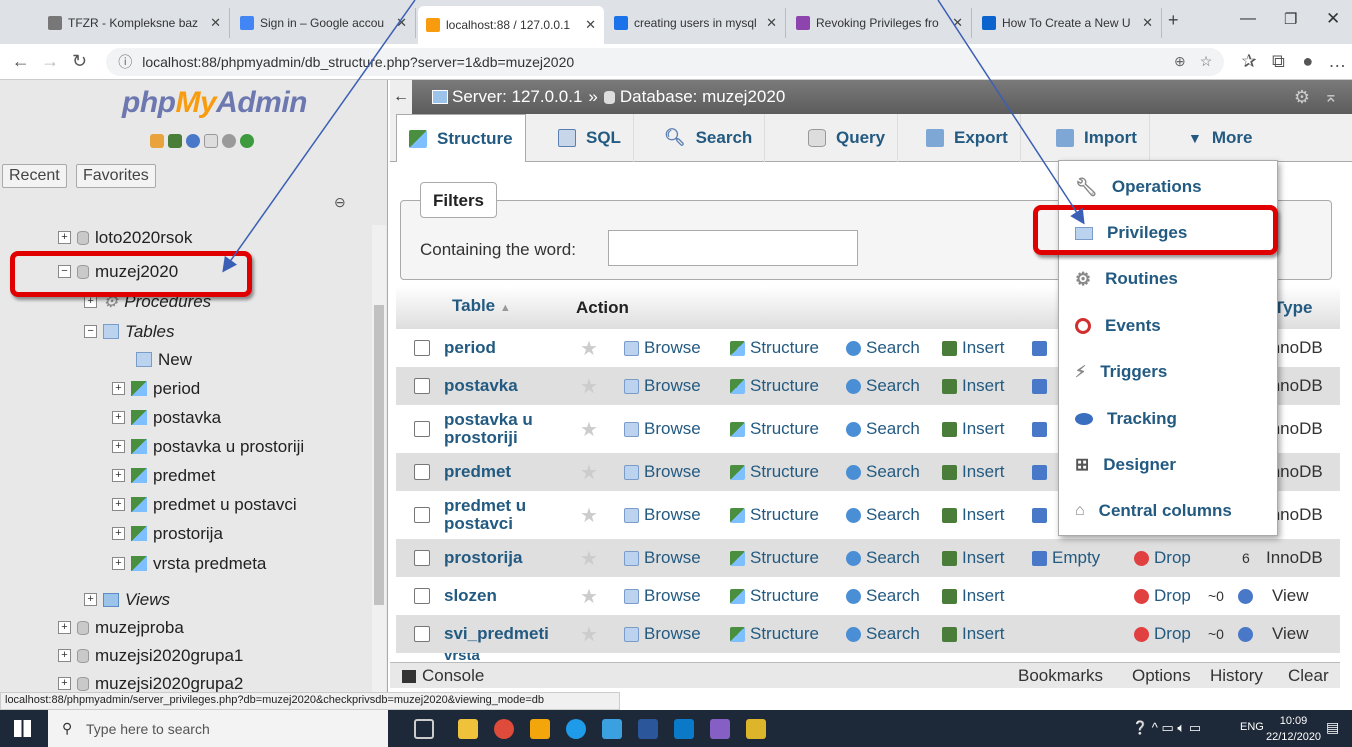  What do you see at coordinates (22, 728) in the screenshot?
I see `windows-start-icon` at bounding box center [22, 728].